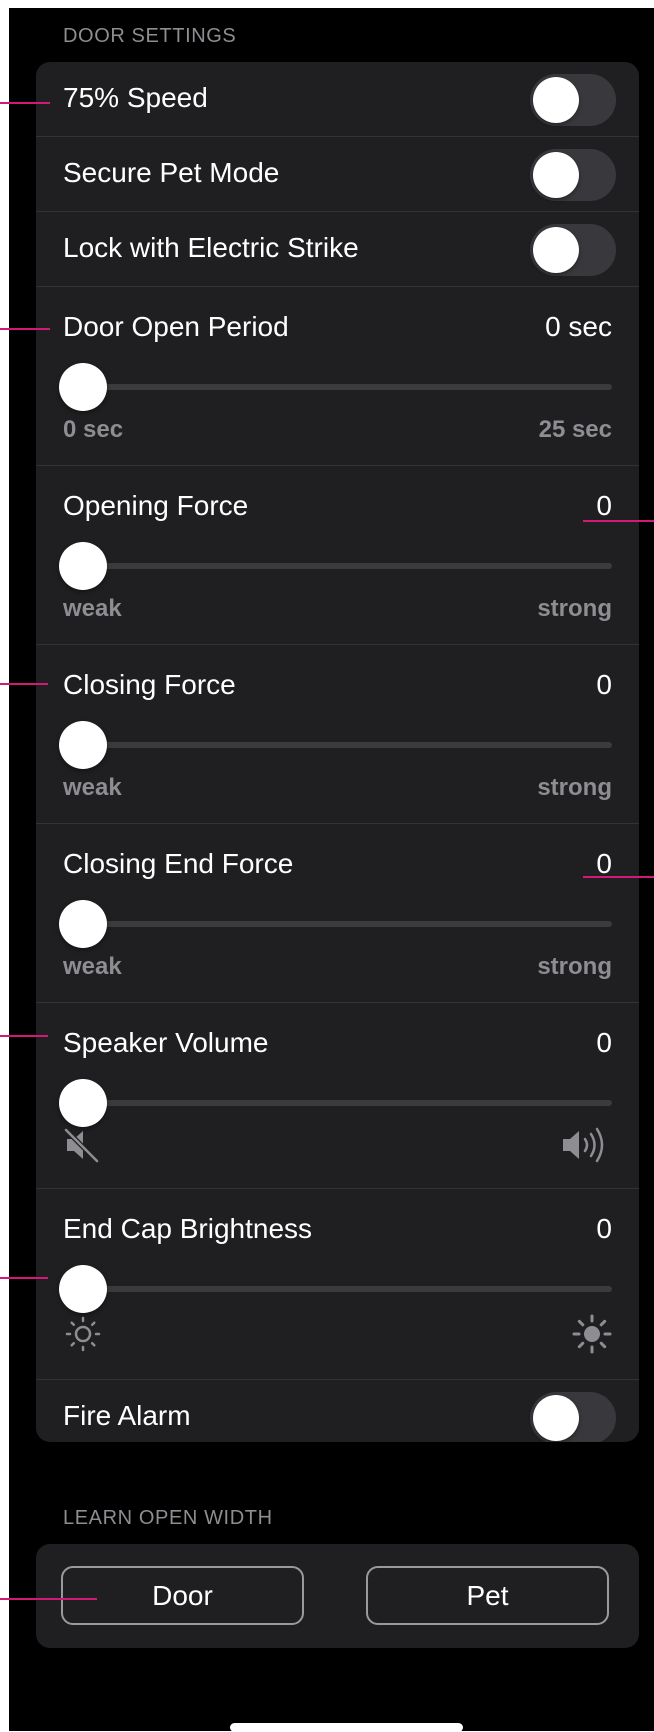  Describe the element at coordinates (149, 684) in the screenshot. I see `closing-force-label: Closing Force` at that location.